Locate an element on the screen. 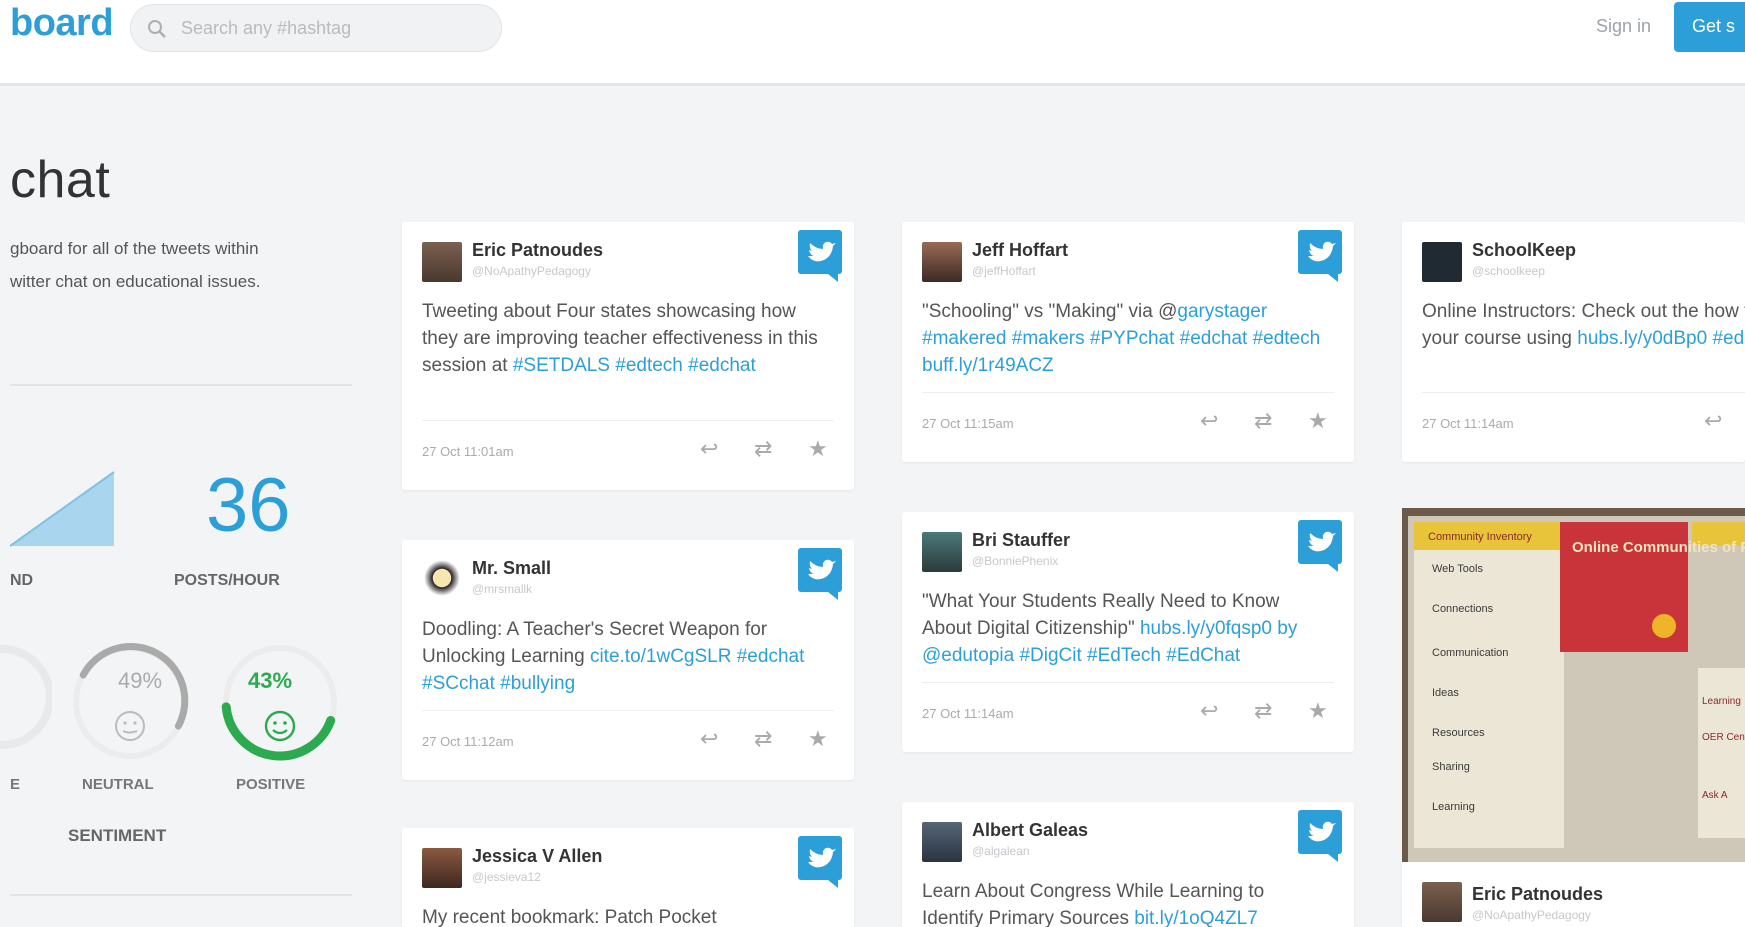 This screenshot has height=927, width=1745. tweet-author-handle: @jeffHoffart is located at coordinates (1004, 271).